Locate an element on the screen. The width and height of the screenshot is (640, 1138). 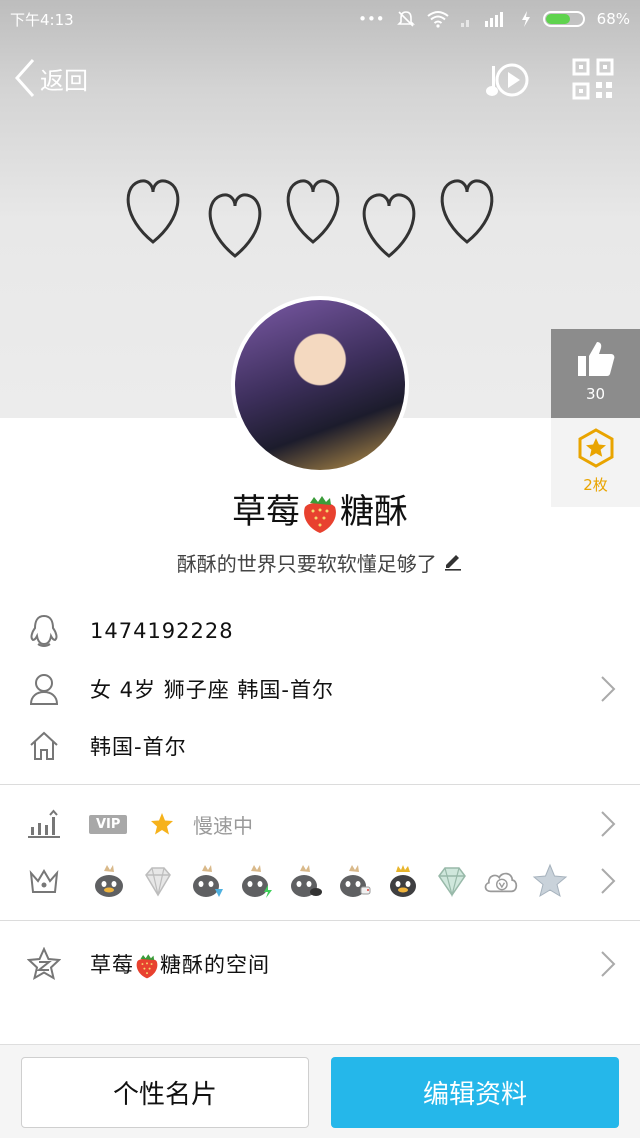
person-icon is located at coordinates (44, 689).